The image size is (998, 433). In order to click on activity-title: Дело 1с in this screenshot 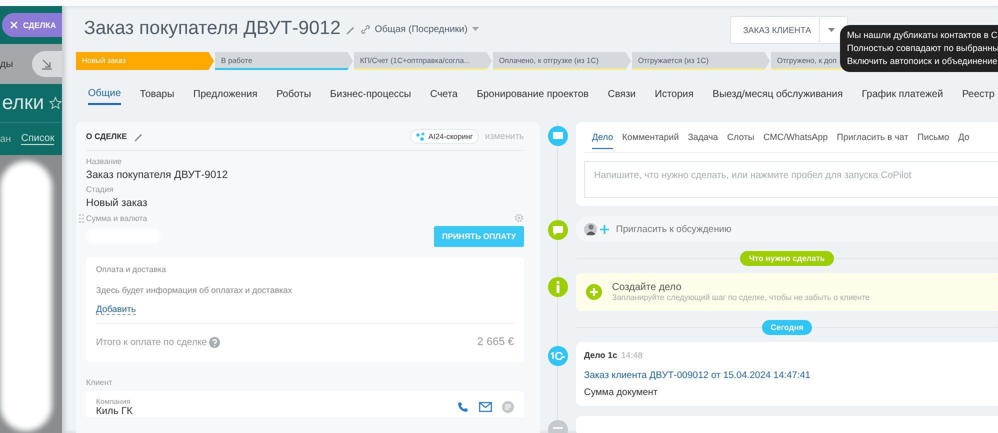, I will do `click(601, 355)`.